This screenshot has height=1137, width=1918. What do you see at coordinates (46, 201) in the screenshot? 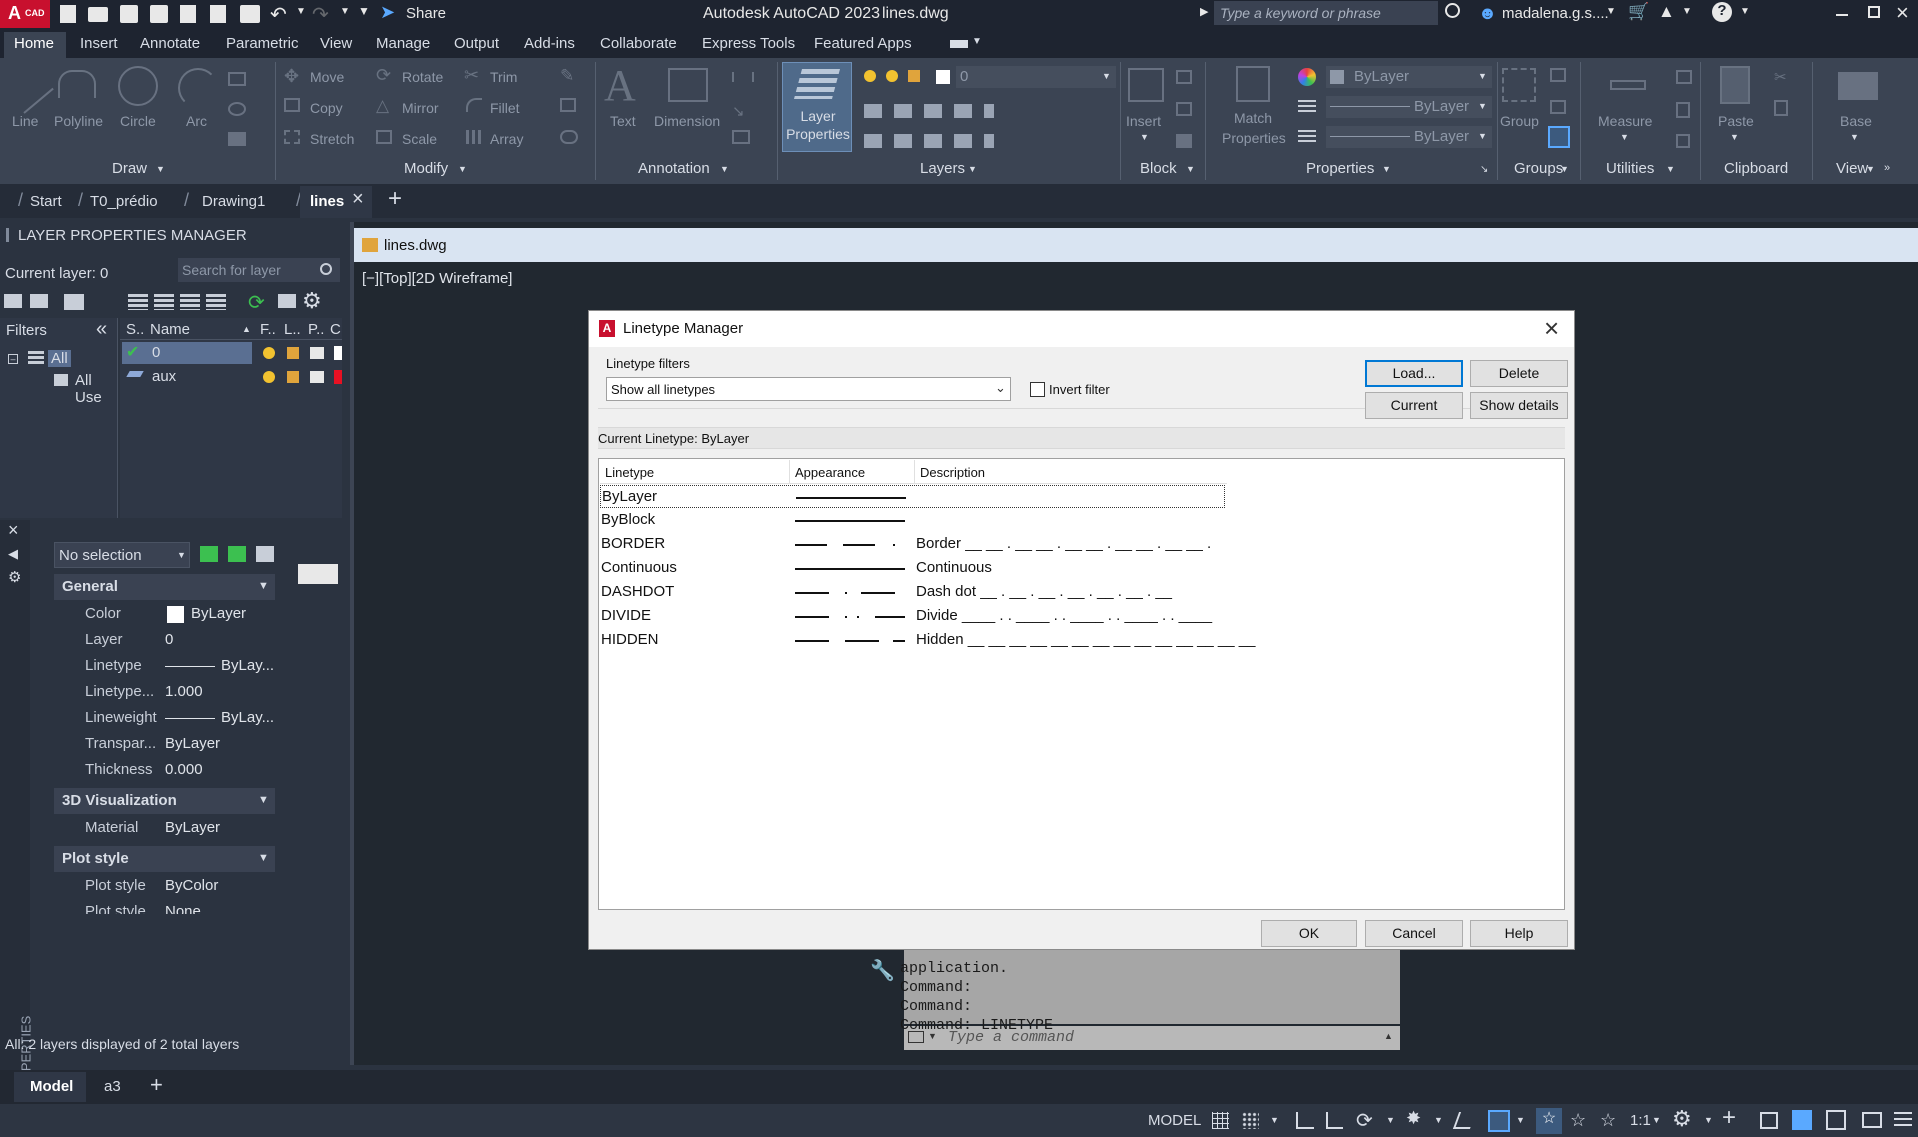
I see `doc-tab-start: Start` at bounding box center [46, 201].